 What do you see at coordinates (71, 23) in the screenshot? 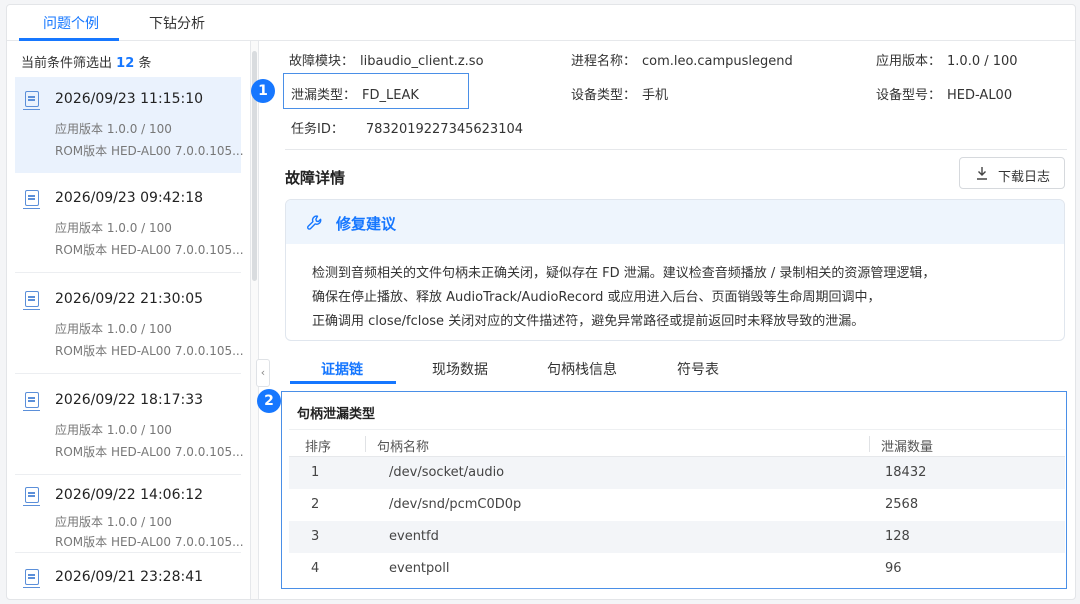
I see `tab-problem-cases: 问题个例` at bounding box center [71, 23].